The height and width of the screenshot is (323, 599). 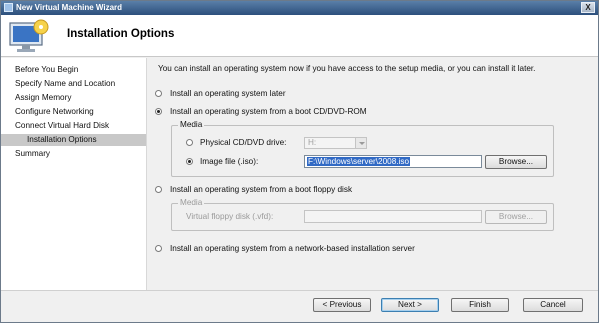 What do you see at coordinates (73, 112) in the screenshot?
I see `sidebar-item-configure-networking: Configure Networking` at bounding box center [73, 112].